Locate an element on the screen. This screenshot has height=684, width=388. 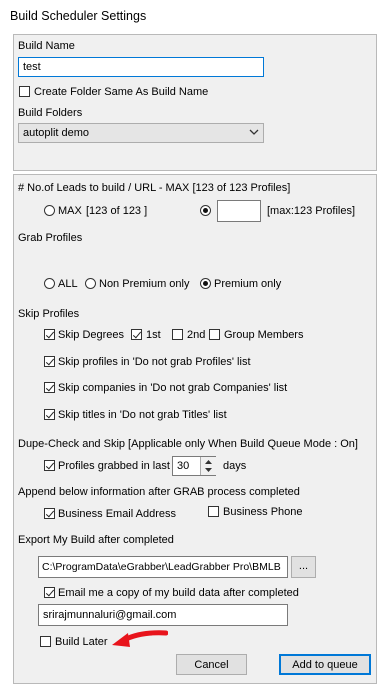
create-folder-label: Create Folder Same As Build Name is located at coordinates (121, 92).